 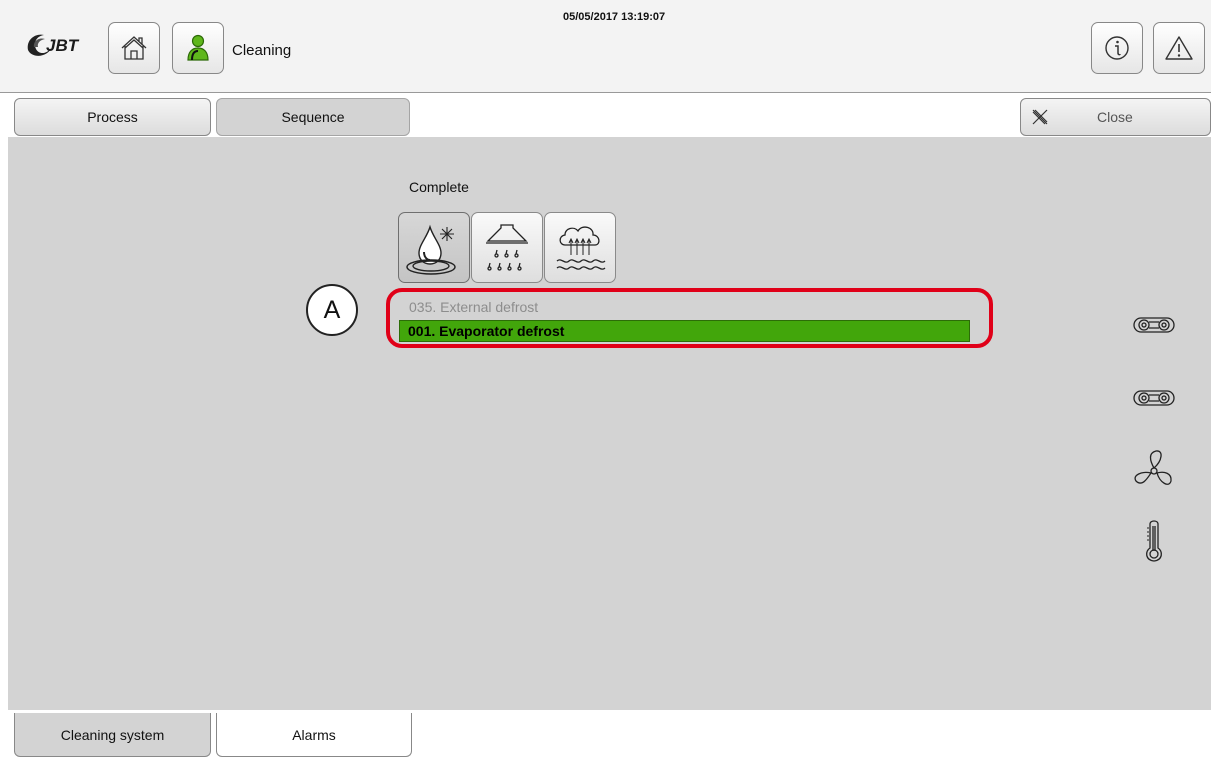 I want to click on info-icon, so click(x=1117, y=48).